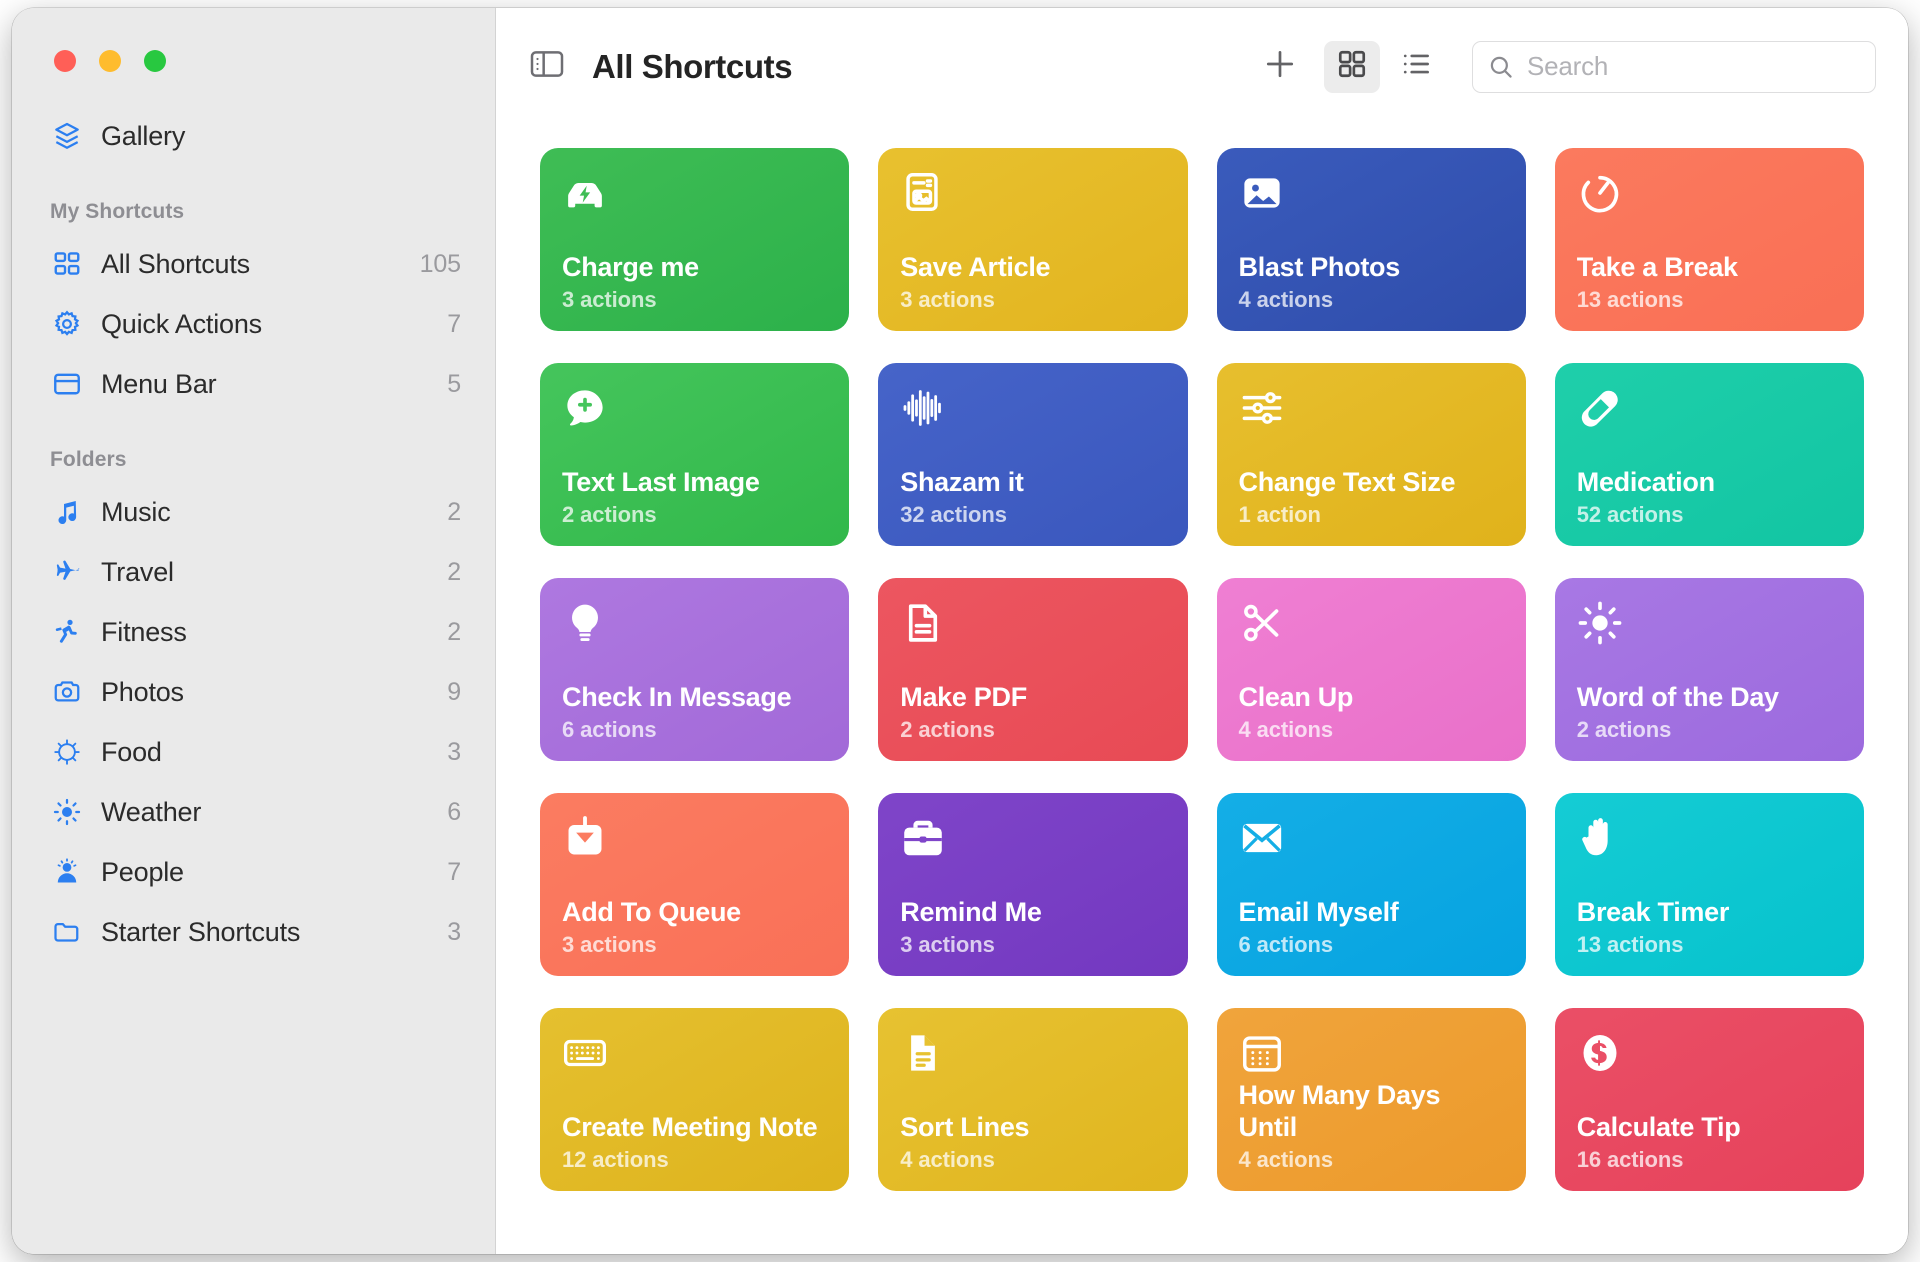 Image resolution: width=1920 pixels, height=1262 pixels. I want to click on running-person-icon, so click(67, 632).